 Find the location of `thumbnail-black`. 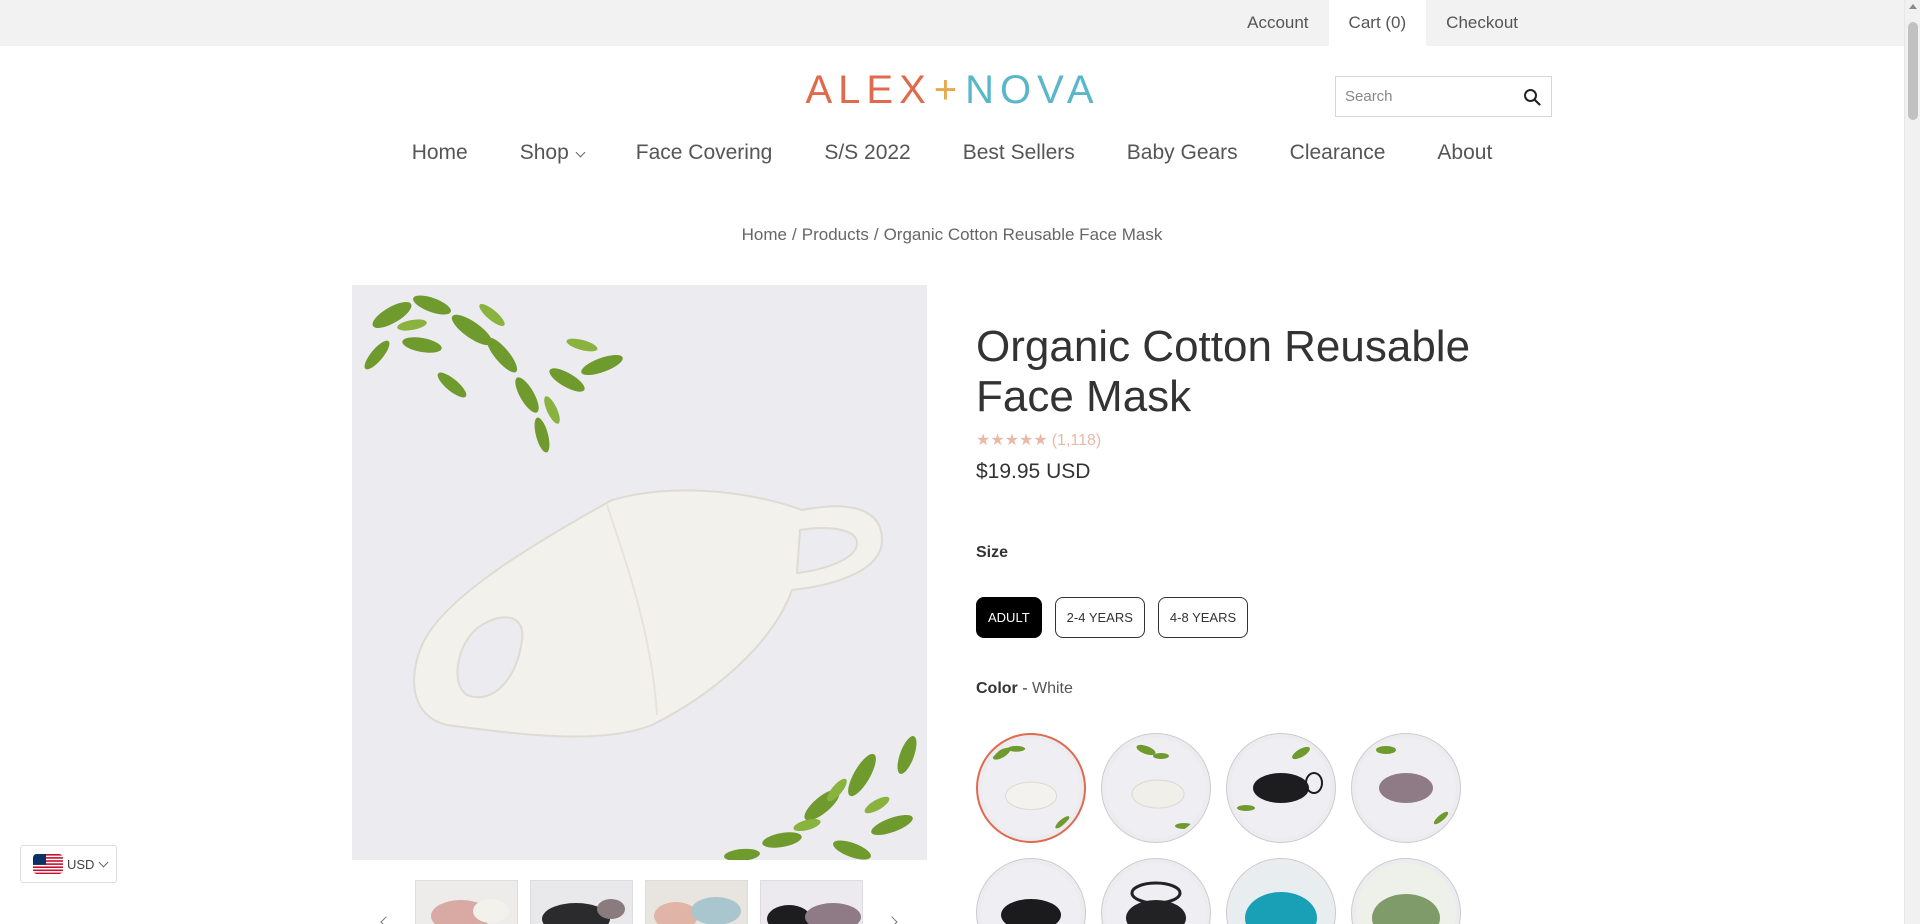

thumbnail-black is located at coordinates (581, 902).